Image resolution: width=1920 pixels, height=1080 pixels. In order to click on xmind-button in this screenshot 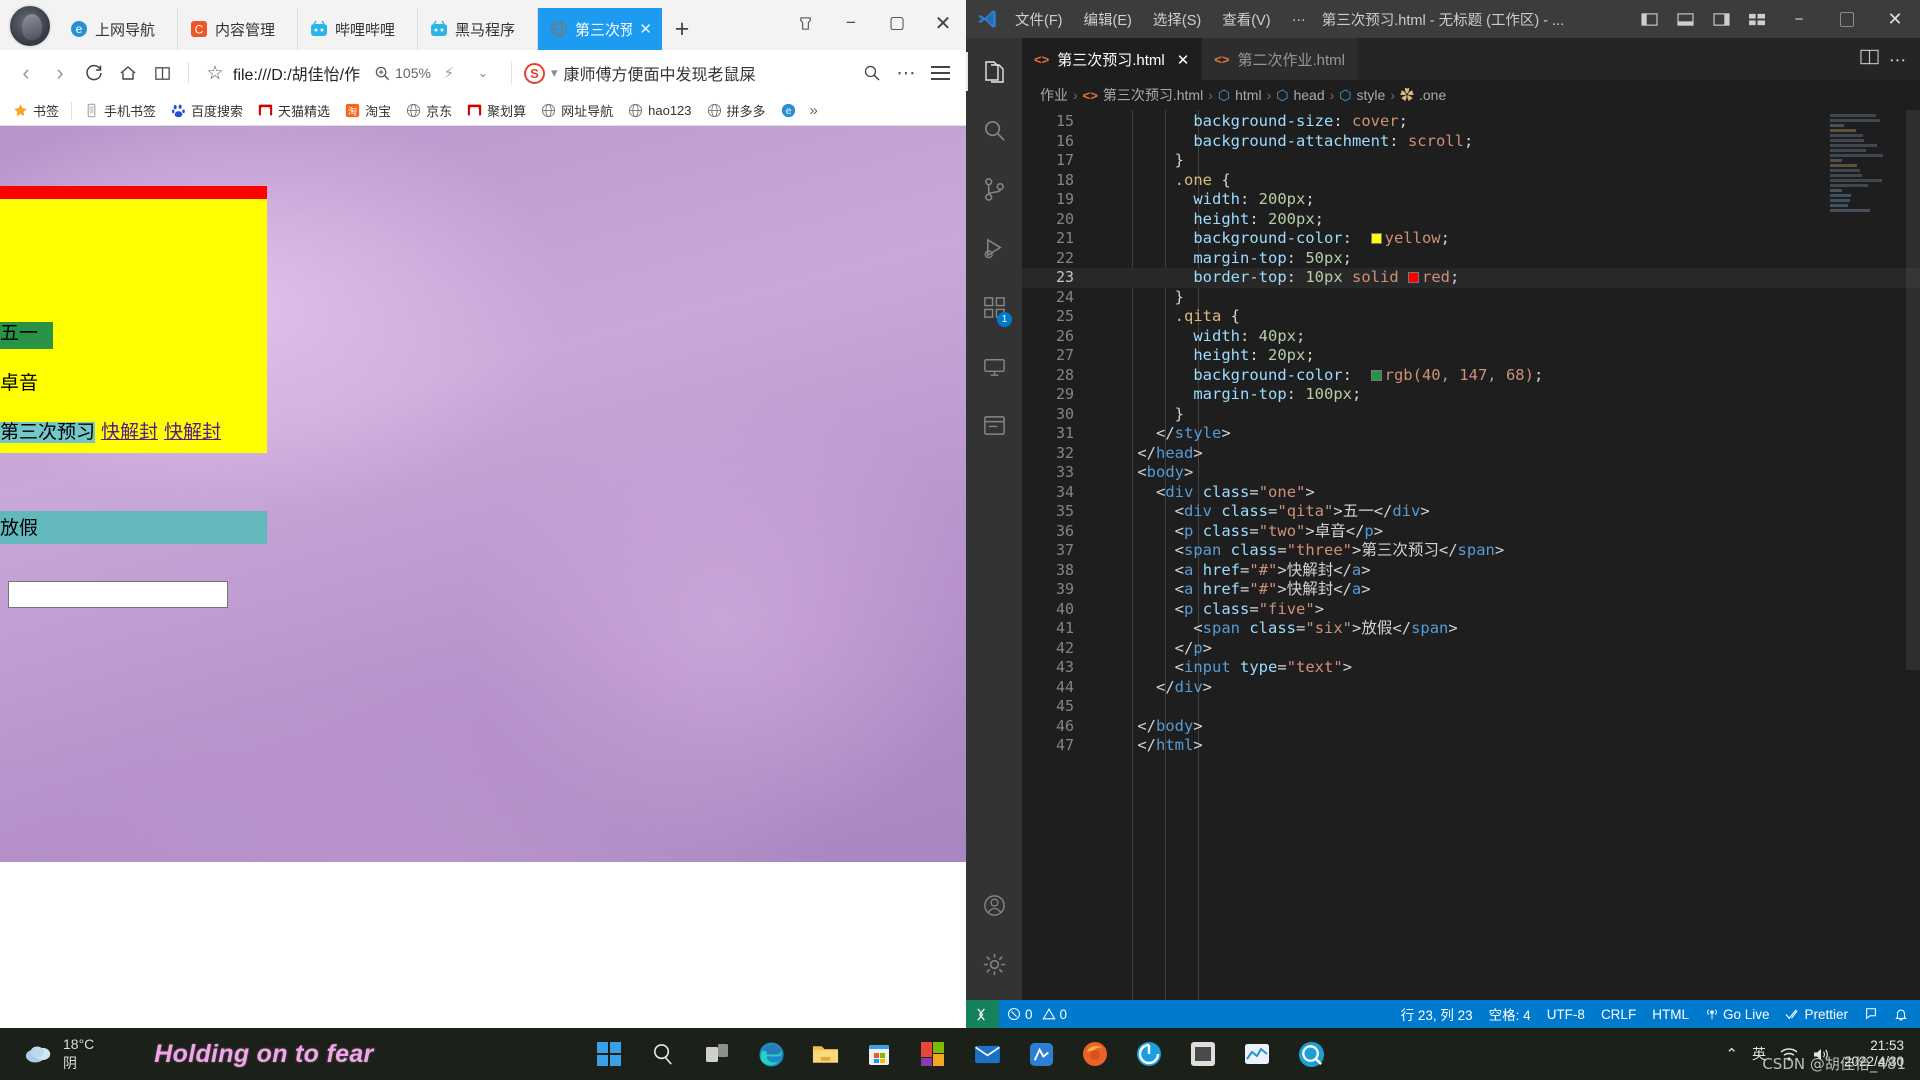, I will do `click(1041, 1054)`.